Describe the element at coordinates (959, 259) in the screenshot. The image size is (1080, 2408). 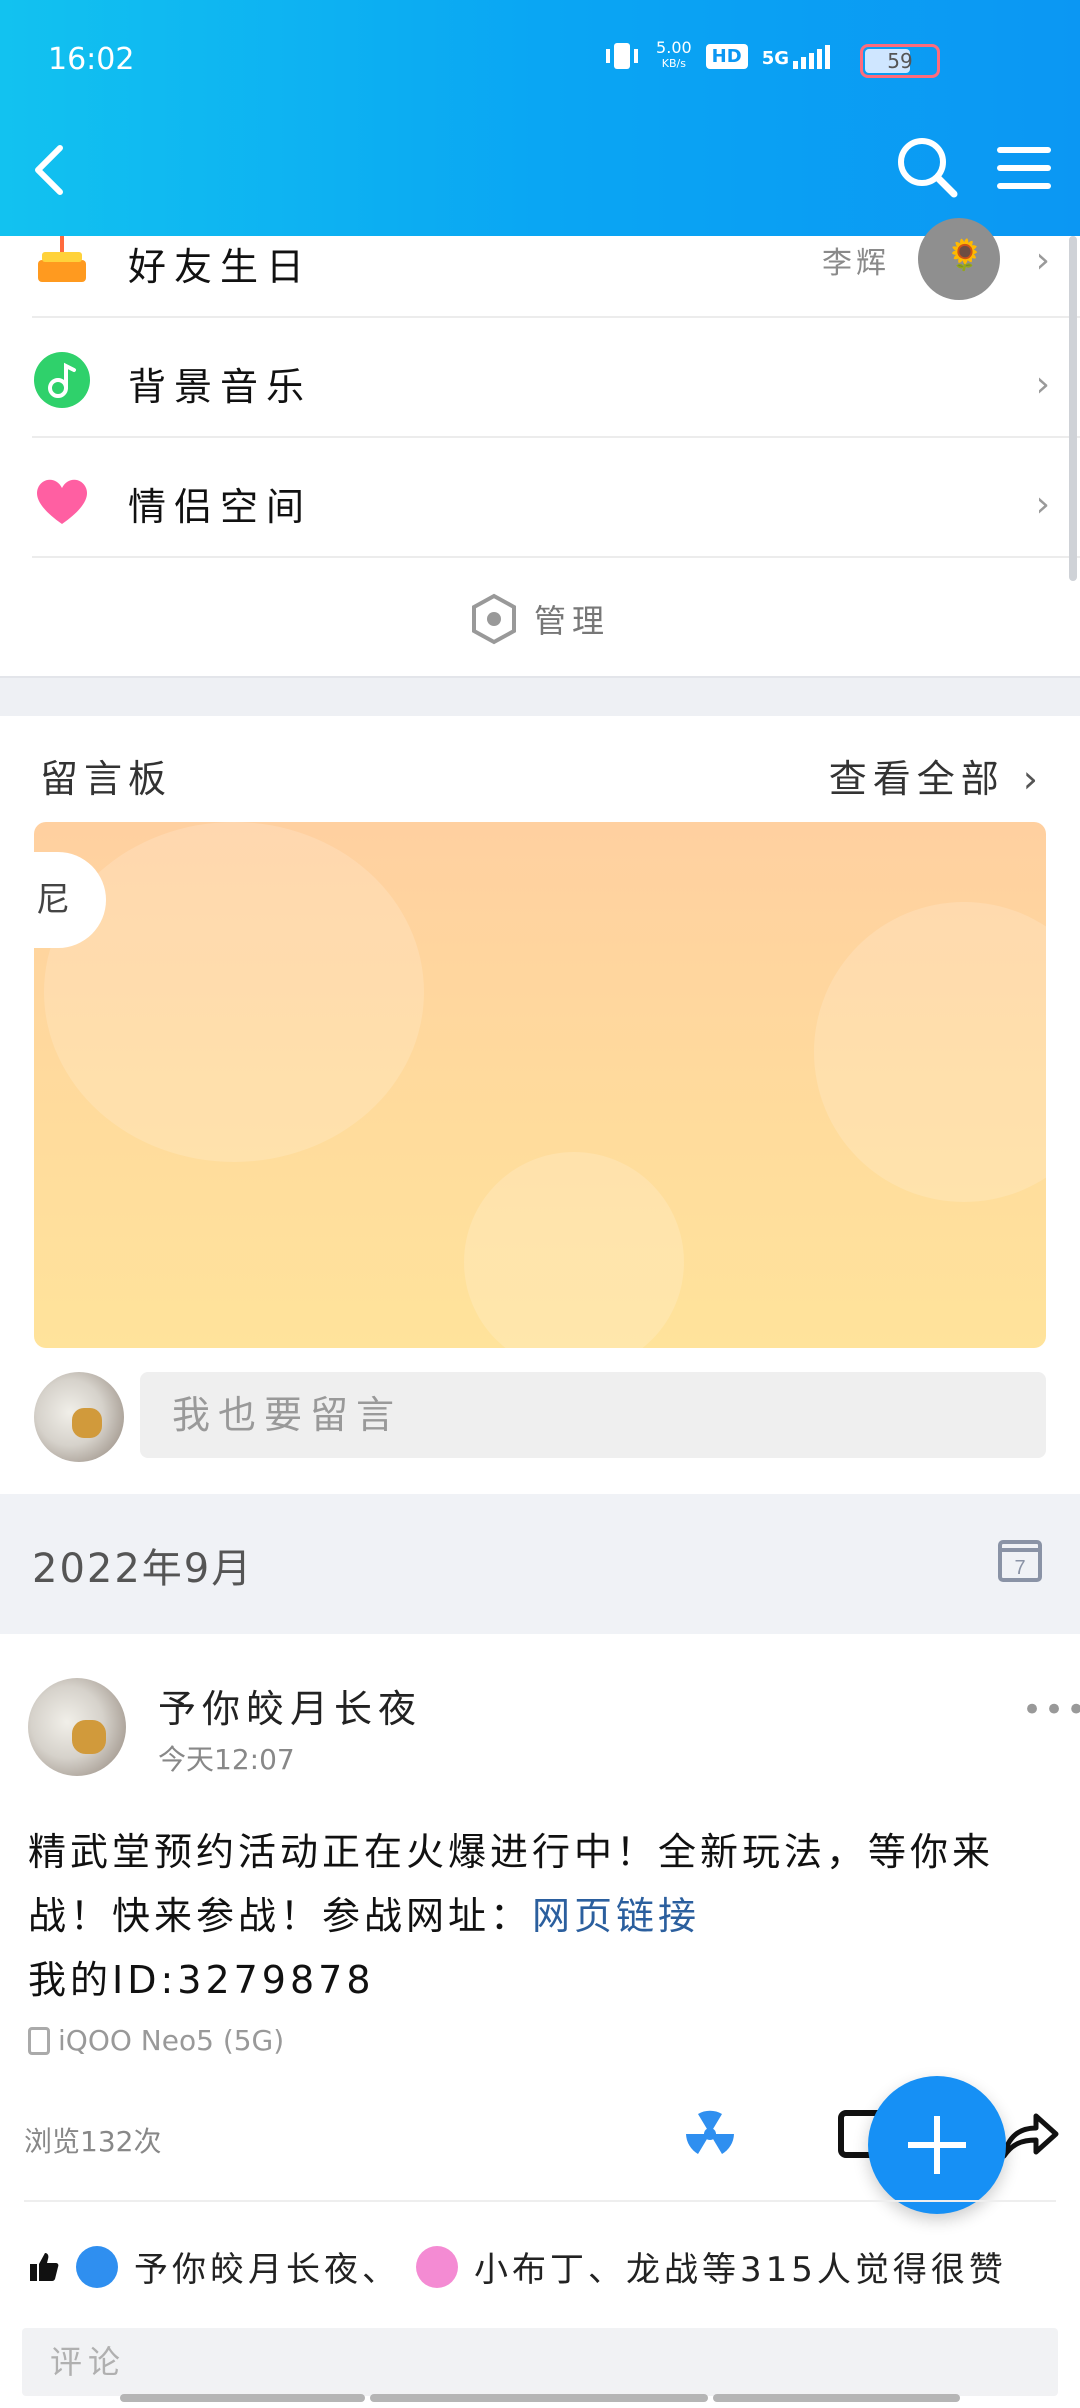
I see `friend-avatar: 🌻` at that location.